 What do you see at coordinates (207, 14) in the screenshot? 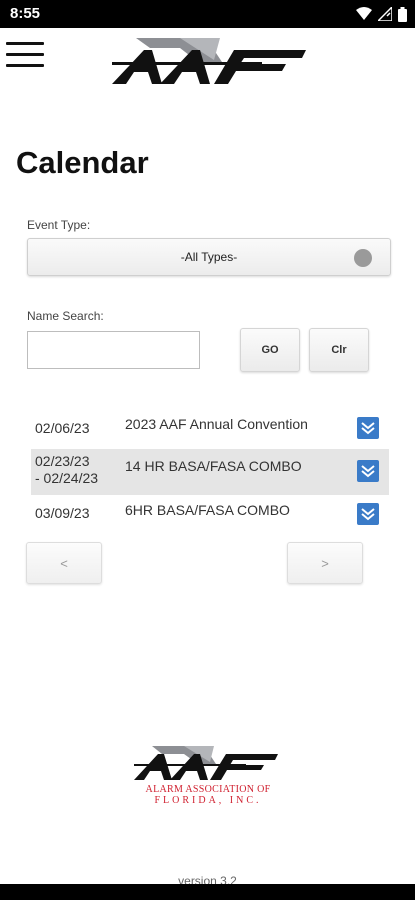
I see `status-bar: 8:55` at bounding box center [207, 14].